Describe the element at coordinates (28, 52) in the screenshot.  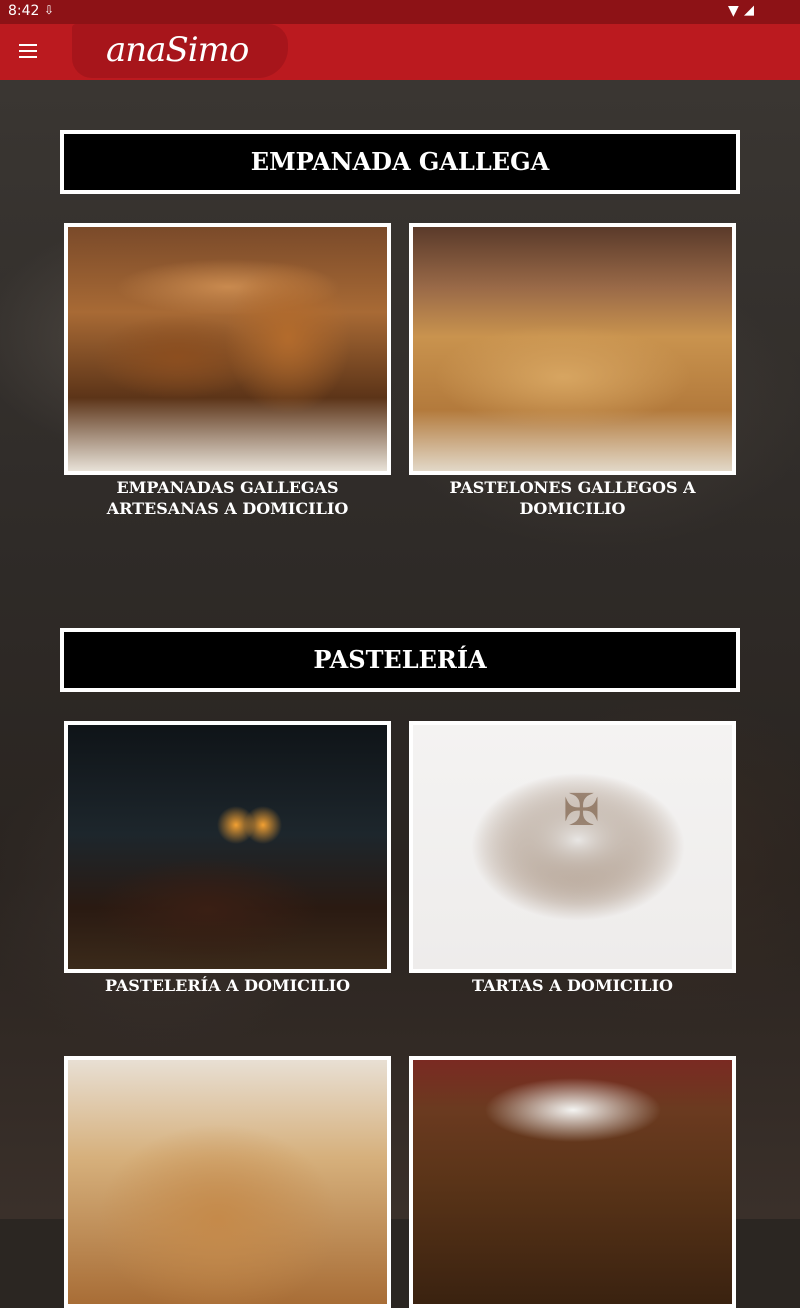
I see `hamburger-menu-icon` at that location.